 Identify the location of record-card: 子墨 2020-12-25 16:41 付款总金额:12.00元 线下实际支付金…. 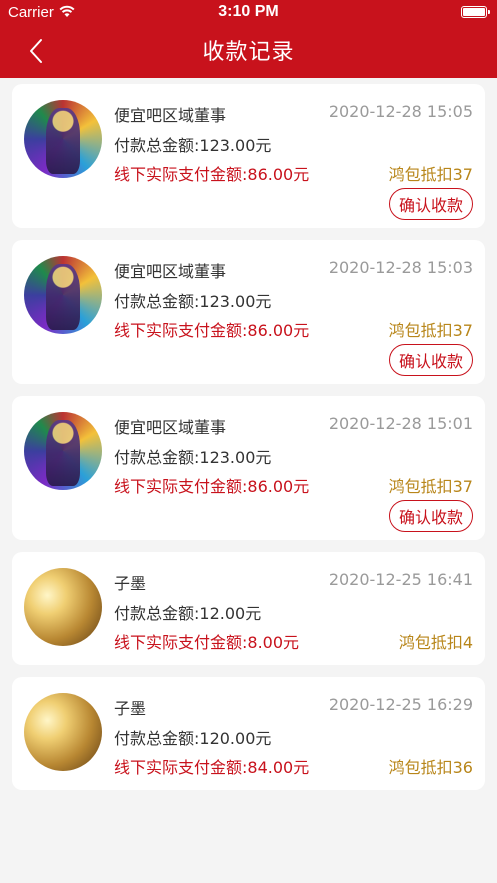
(248, 608).